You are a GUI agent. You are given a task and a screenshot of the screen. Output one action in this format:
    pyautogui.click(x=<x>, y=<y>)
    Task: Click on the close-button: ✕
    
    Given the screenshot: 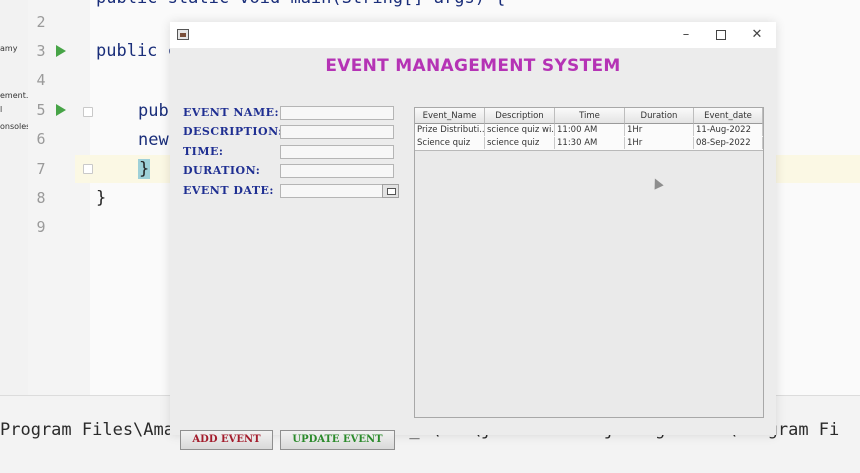 What is the action you would take?
    pyautogui.click(x=757, y=35)
    